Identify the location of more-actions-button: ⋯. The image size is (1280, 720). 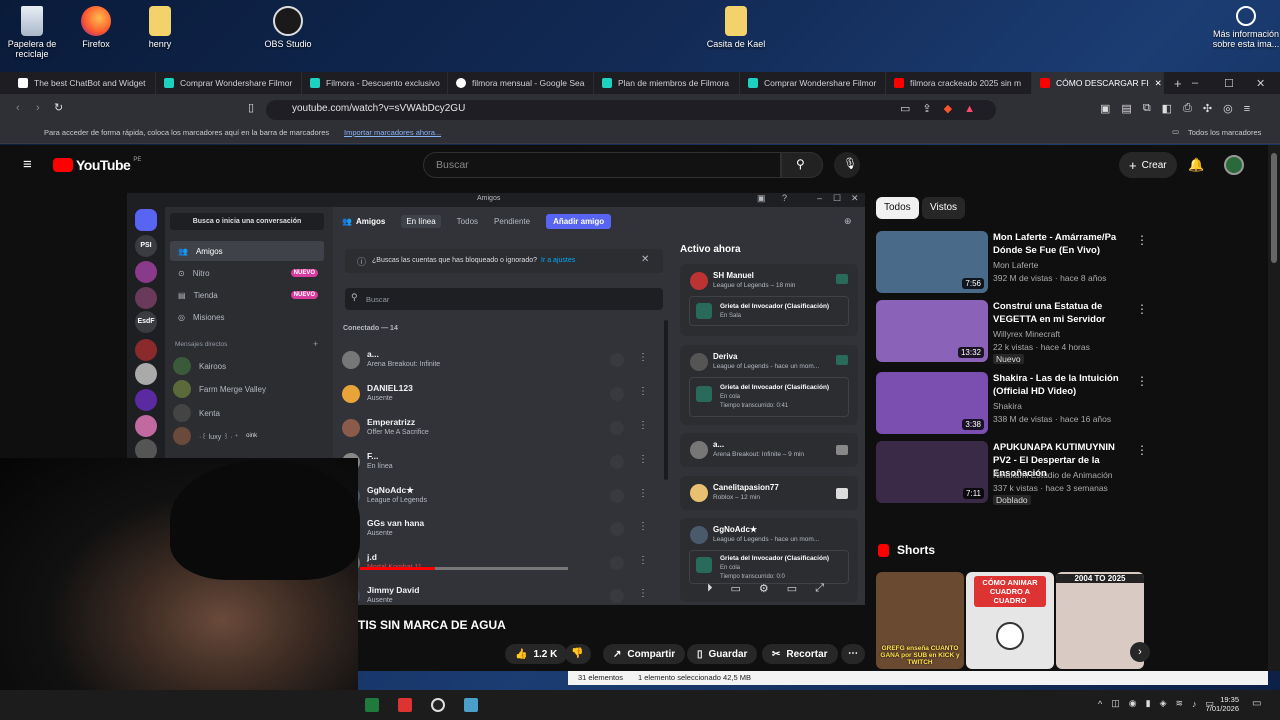
(853, 654).